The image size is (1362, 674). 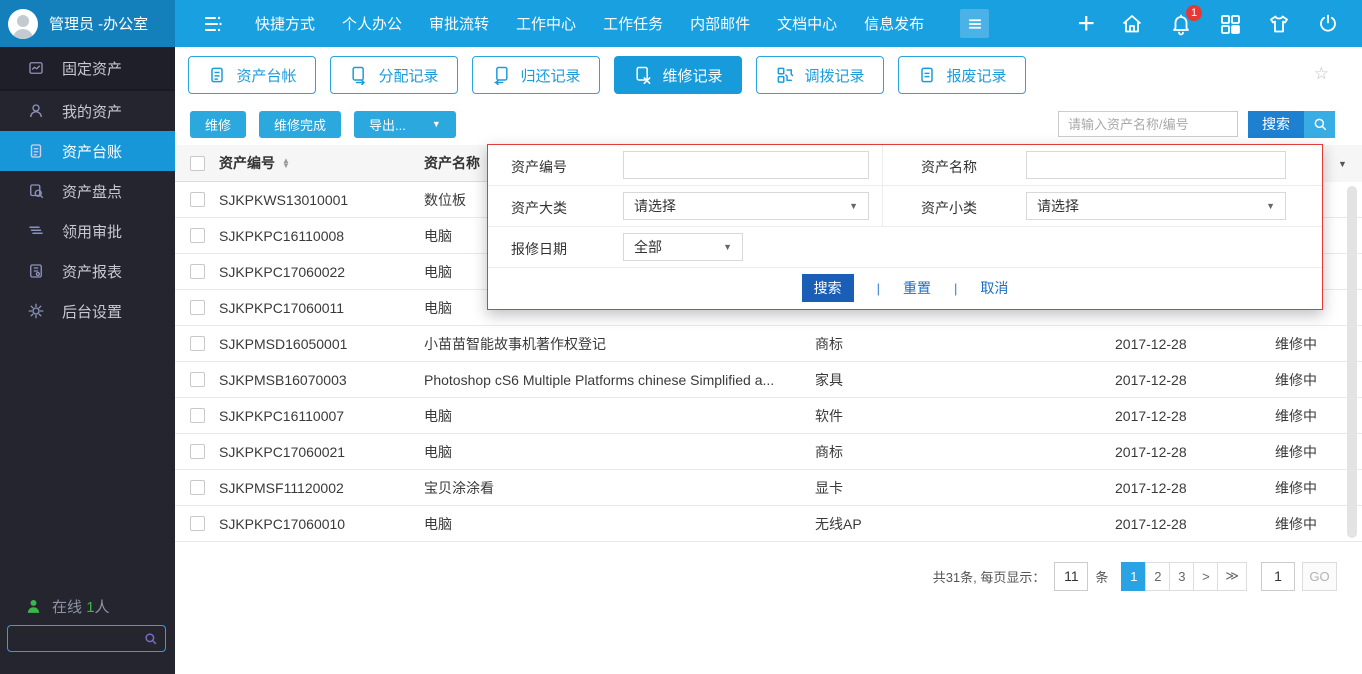 What do you see at coordinates (648, 247) in the screenshot?
I see `repair-date-value: 全部` at bounding box center [648, 247].